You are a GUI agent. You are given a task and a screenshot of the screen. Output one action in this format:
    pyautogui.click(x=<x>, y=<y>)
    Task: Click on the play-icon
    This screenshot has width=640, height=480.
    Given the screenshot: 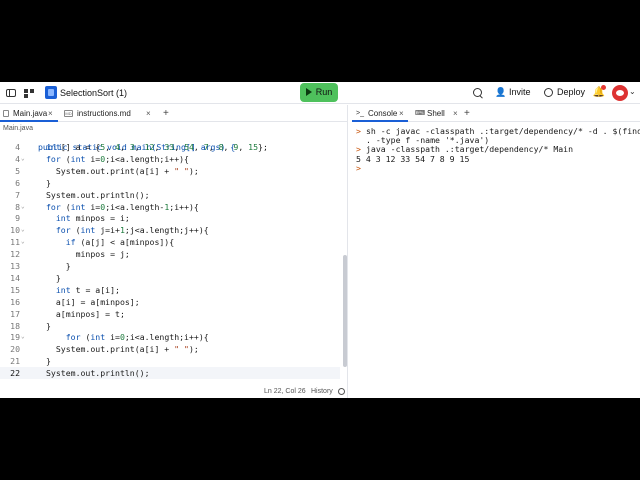 What is the action you would take?
    pyautogui.click(x=308, y=92)
    